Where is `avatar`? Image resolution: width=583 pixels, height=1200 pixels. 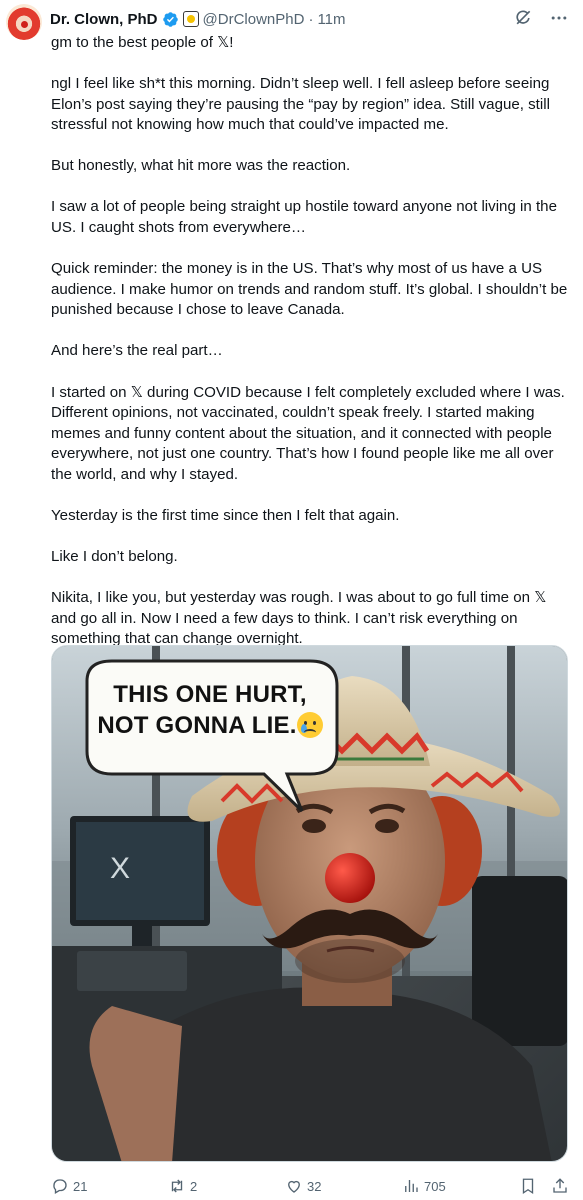 avatar is located at coordinates (24, 22).